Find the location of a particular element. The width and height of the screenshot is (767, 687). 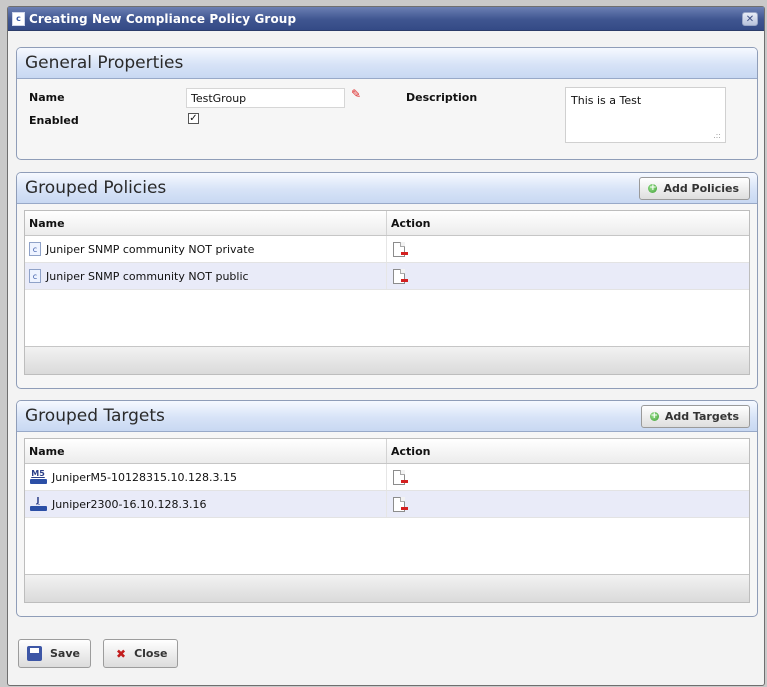

dialog-titlebar: c Creating New Compliance Policy Group ✕ is located at coordinates (386, 19).